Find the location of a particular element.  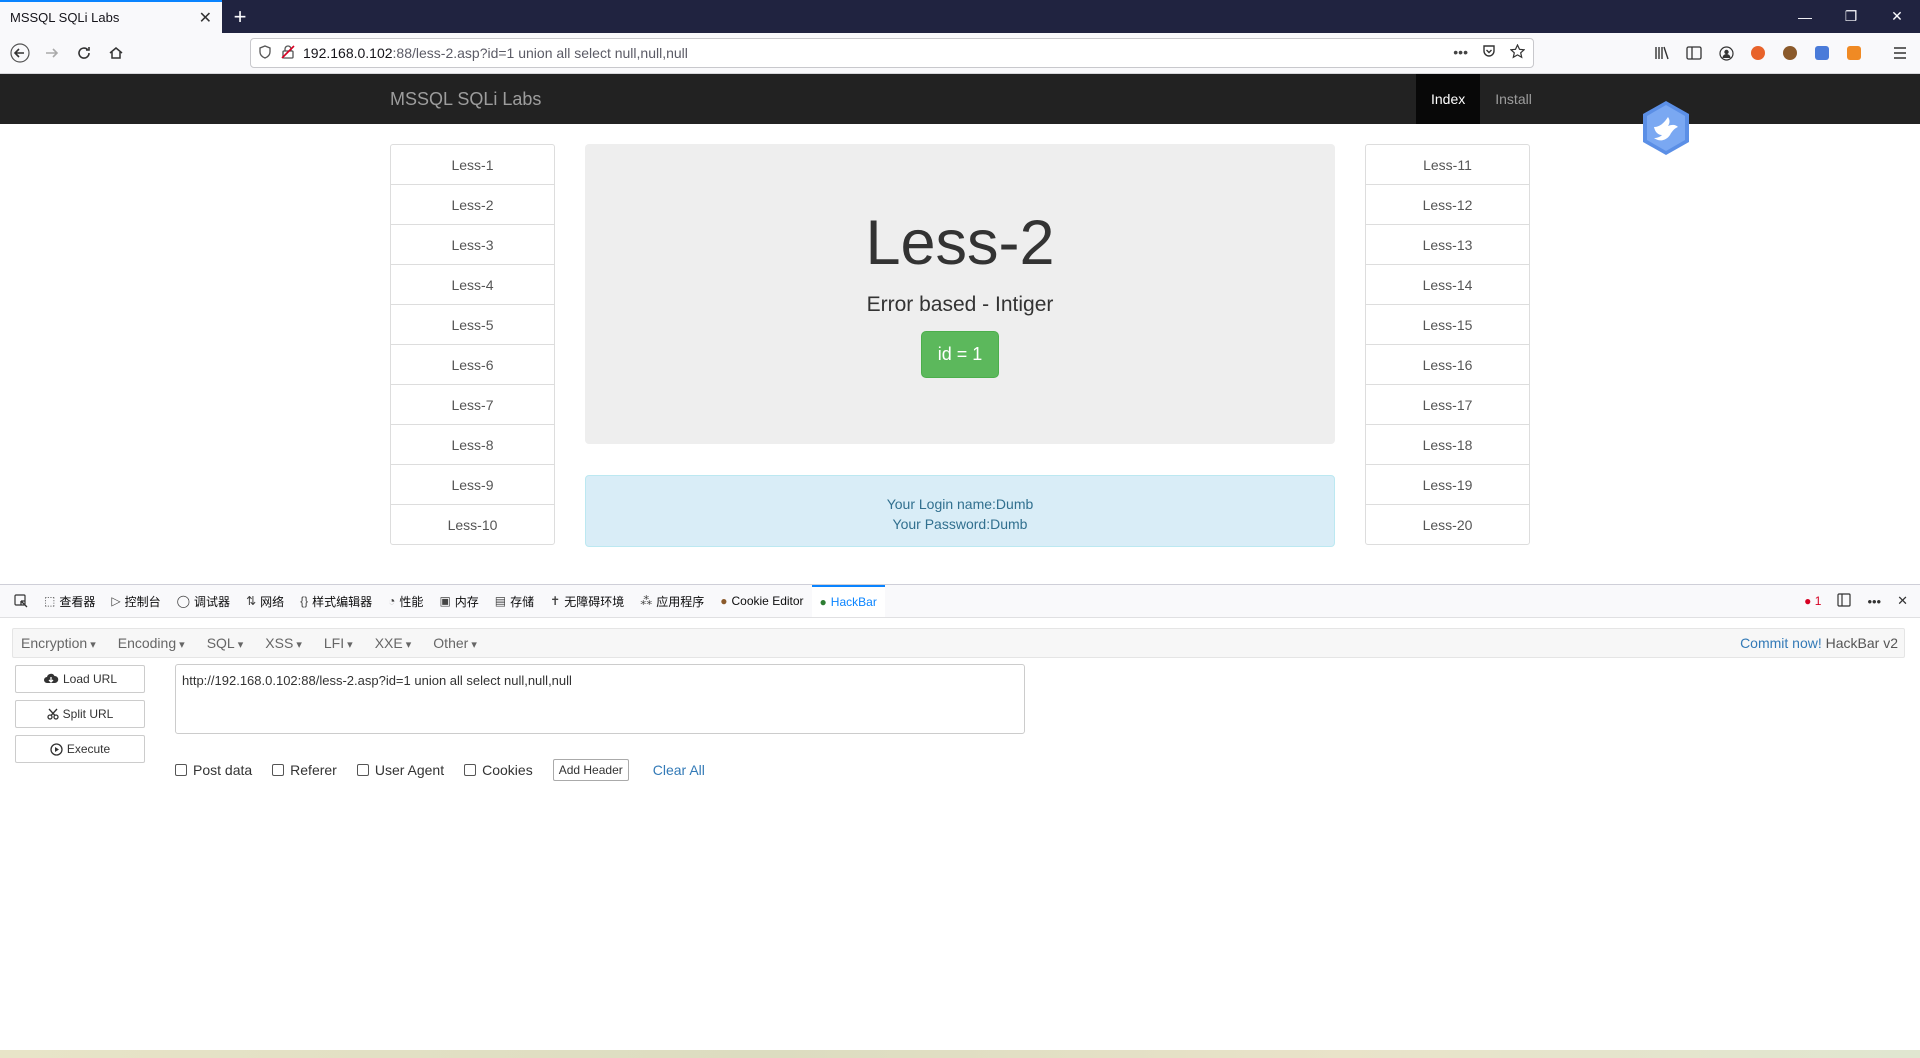

hackbar-icon: ● is located at coordinates (823, 602).